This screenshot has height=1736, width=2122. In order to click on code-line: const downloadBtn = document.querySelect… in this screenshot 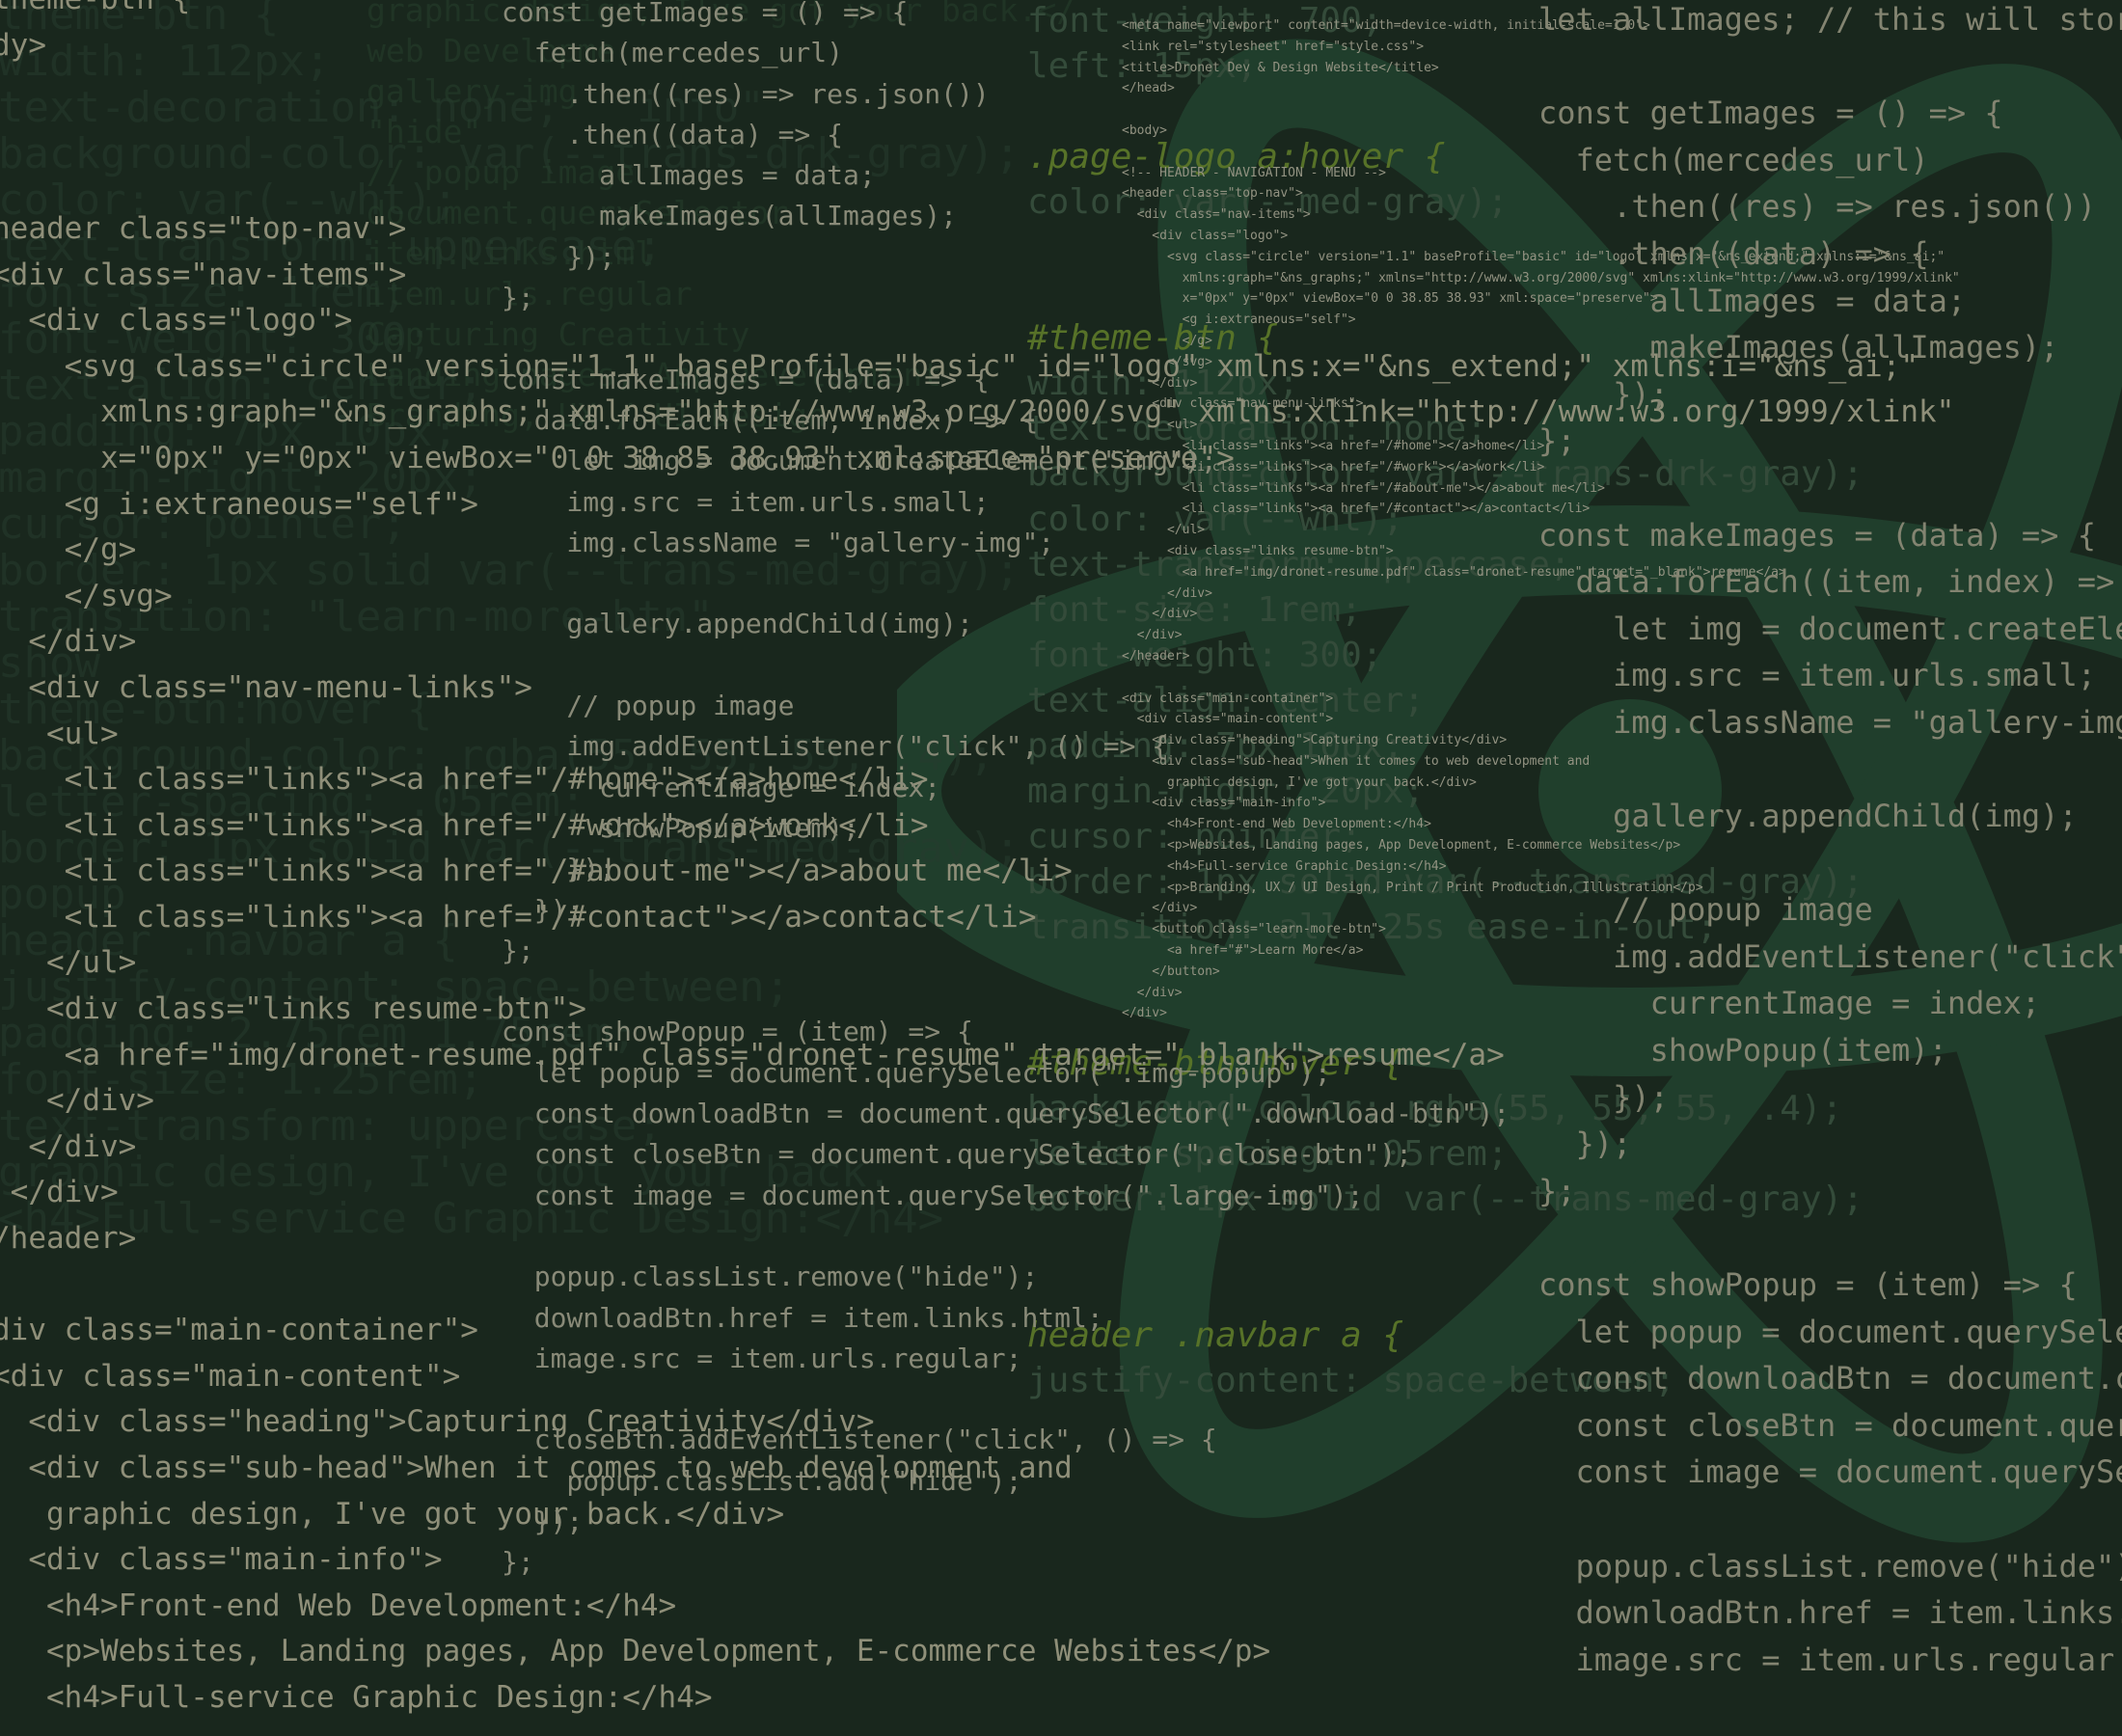, I will do `click(1006, 1114)`.